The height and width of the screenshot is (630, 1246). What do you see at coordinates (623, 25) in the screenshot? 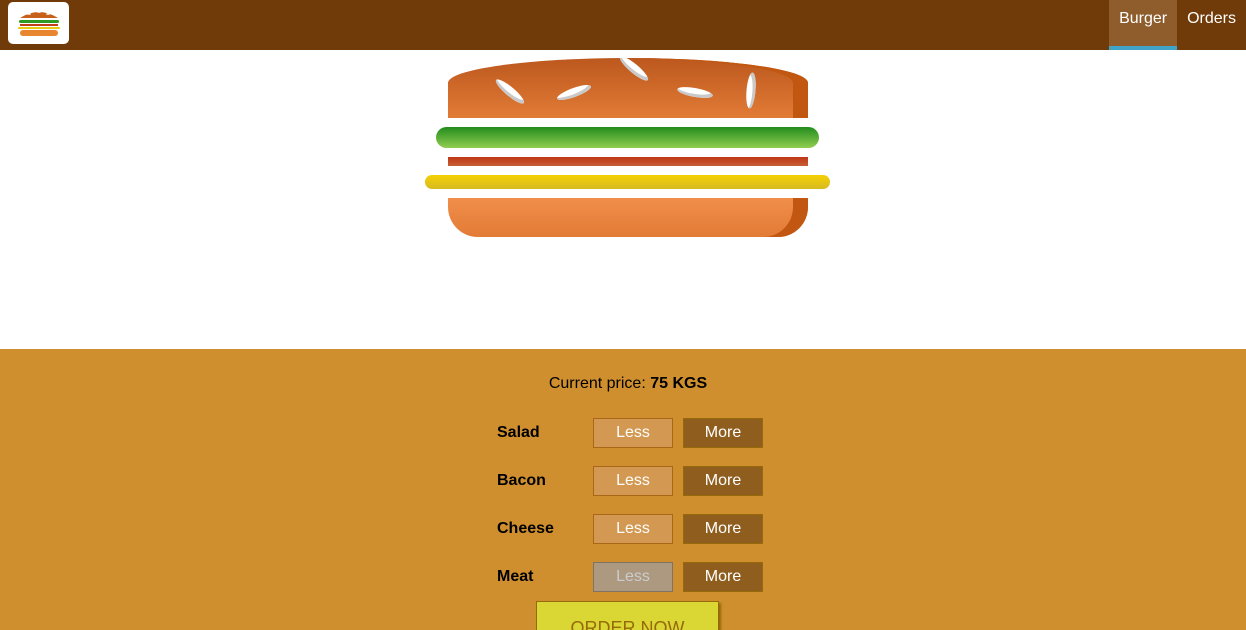
I see `toolbar: Burger Orders` at bounding box center [623, 25].